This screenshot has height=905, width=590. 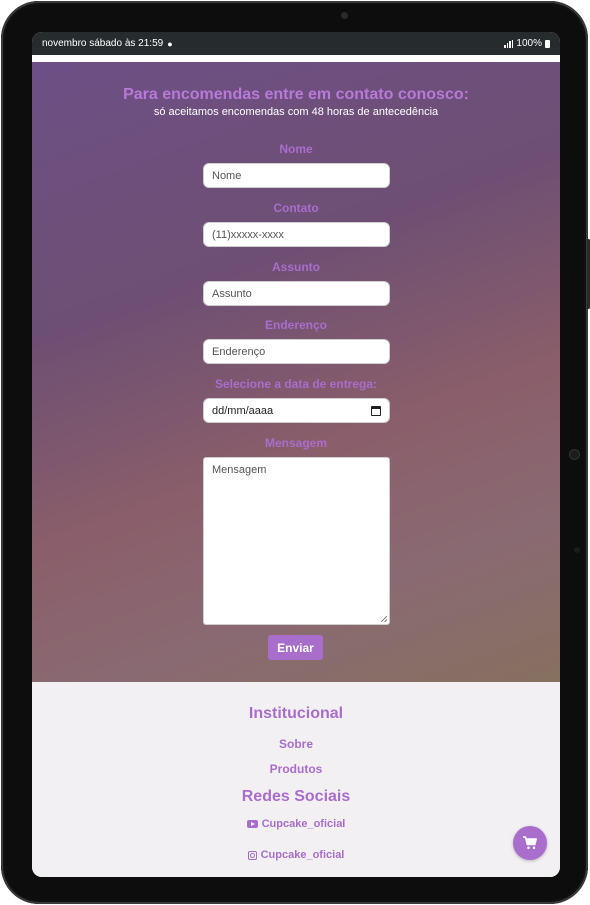 What do you see at coordinates (296, 443) in the screenshot?
I see `message-label: Mensagem` at bounding box center [296, 443].